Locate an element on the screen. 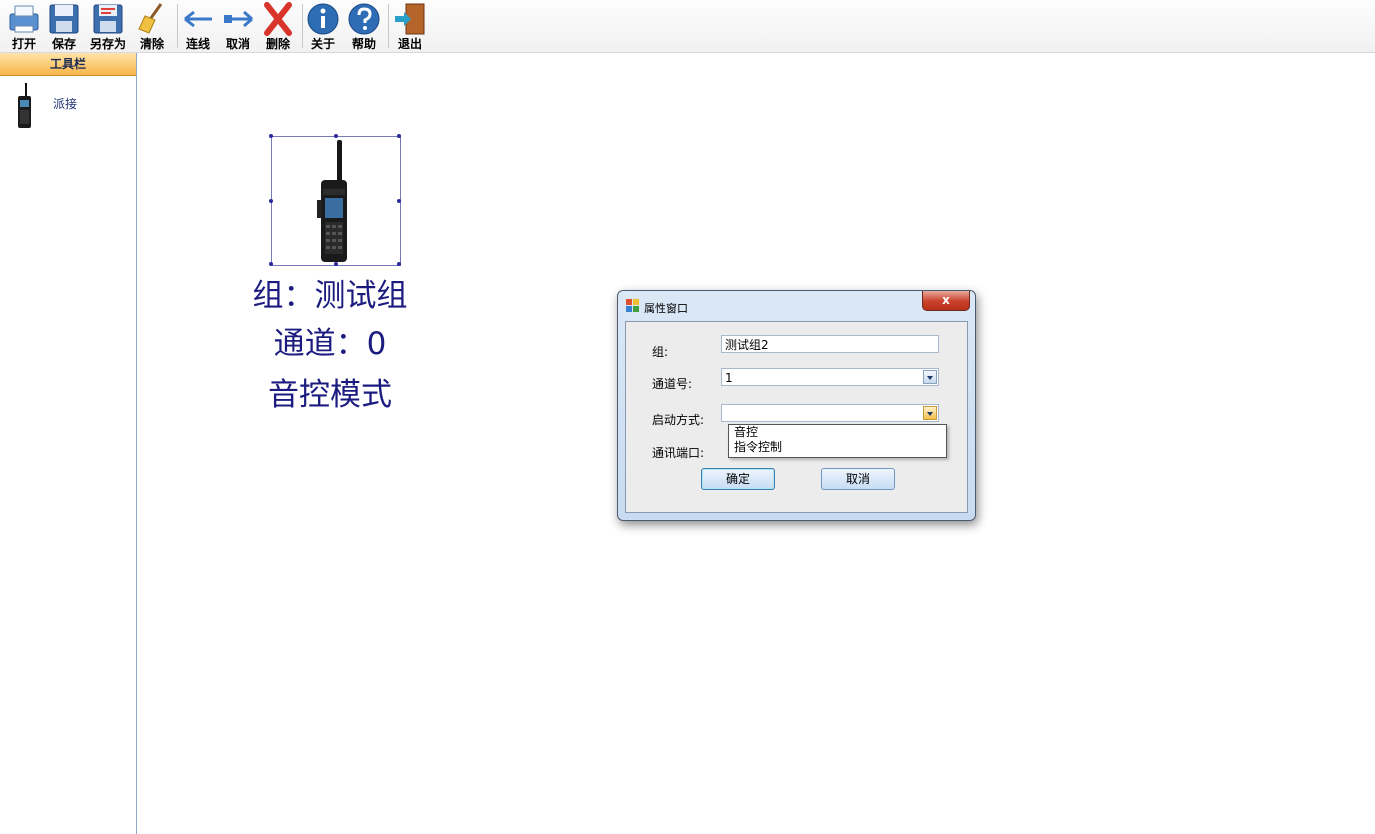  radio-node is located at coordinates (335, 200).